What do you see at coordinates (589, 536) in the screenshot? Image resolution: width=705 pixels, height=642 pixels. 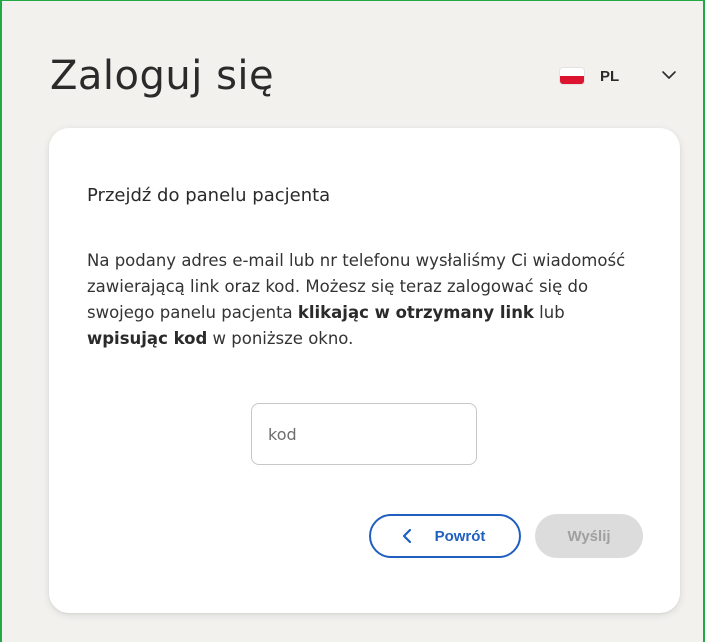 I see `send-button: Wyślij` at bounding box center [589, 536].